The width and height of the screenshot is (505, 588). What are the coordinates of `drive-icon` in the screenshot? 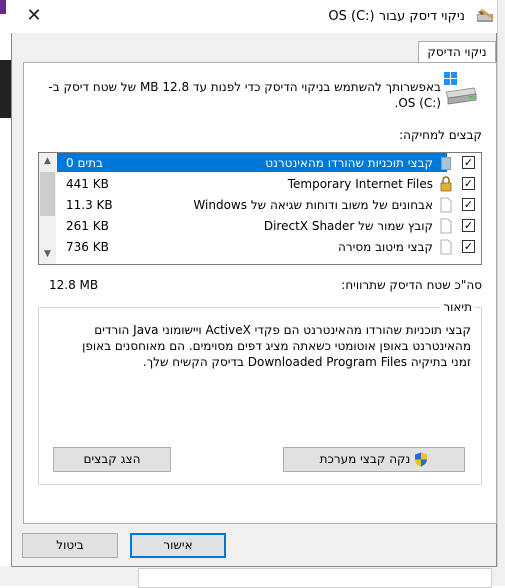 It's located at (460, 88).